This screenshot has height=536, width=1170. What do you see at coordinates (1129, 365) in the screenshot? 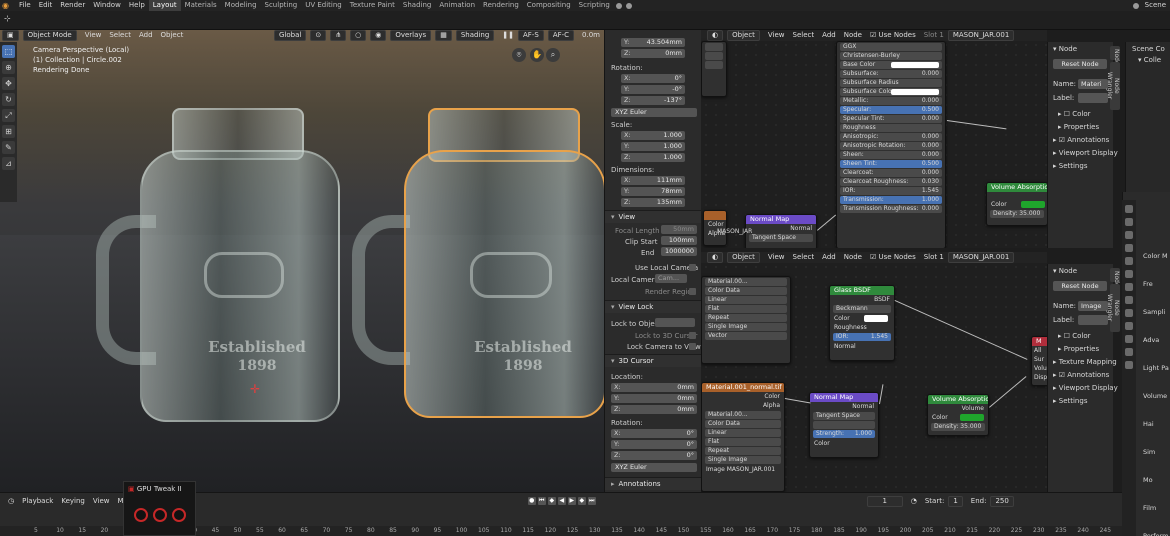
I see `material-tab-icon` at bounding box center [1129, 365].